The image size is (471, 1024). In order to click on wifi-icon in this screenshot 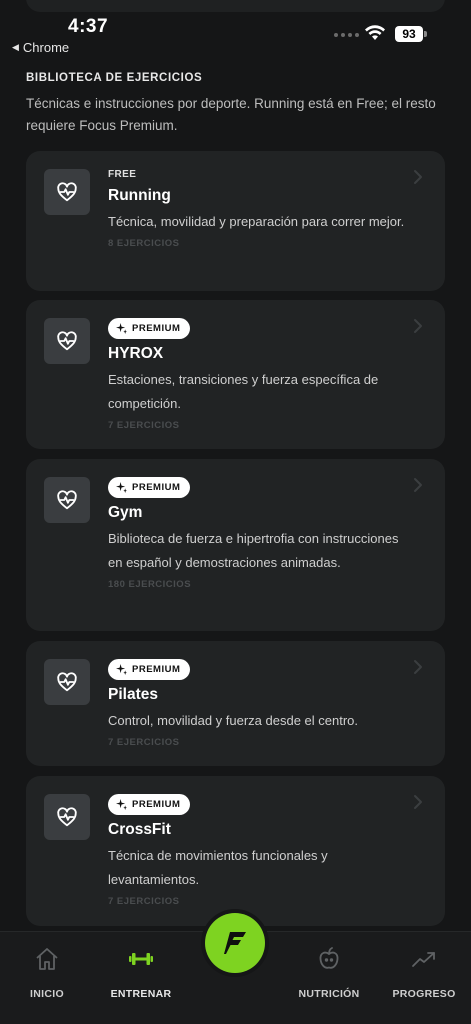, I will do `click(375, 32)`.